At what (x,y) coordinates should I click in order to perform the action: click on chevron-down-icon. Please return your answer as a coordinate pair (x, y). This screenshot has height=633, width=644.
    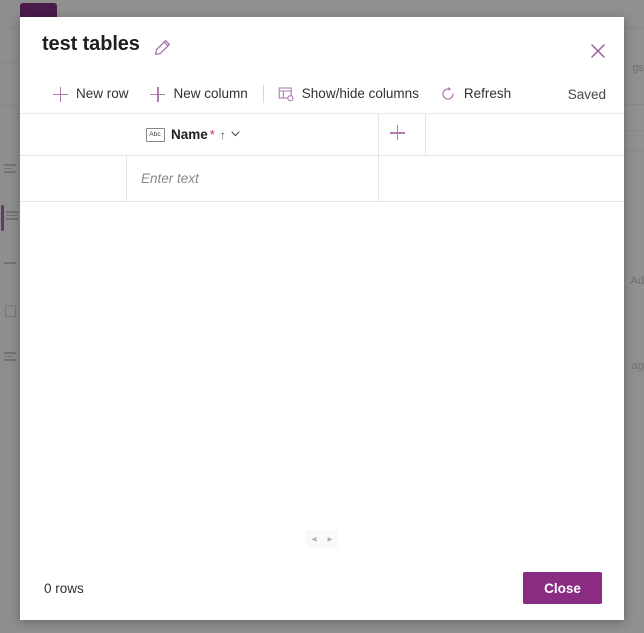
    Looking at the image, I should click on (235, 134).